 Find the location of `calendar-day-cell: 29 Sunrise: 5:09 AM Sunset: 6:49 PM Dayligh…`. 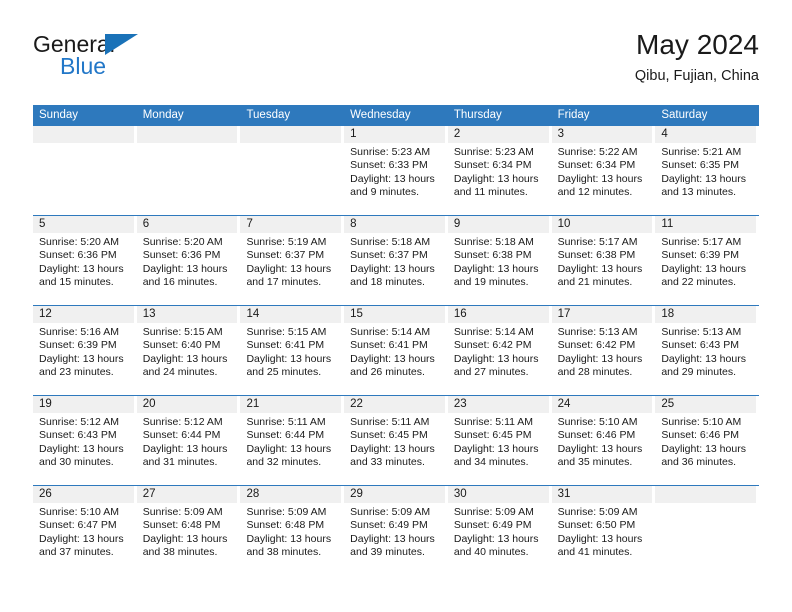

calendar-day-cell: 29 Sunrise: 5:09 AM Sunset: 6:49 PM Dayligh… is located at coordinates (396, 530).